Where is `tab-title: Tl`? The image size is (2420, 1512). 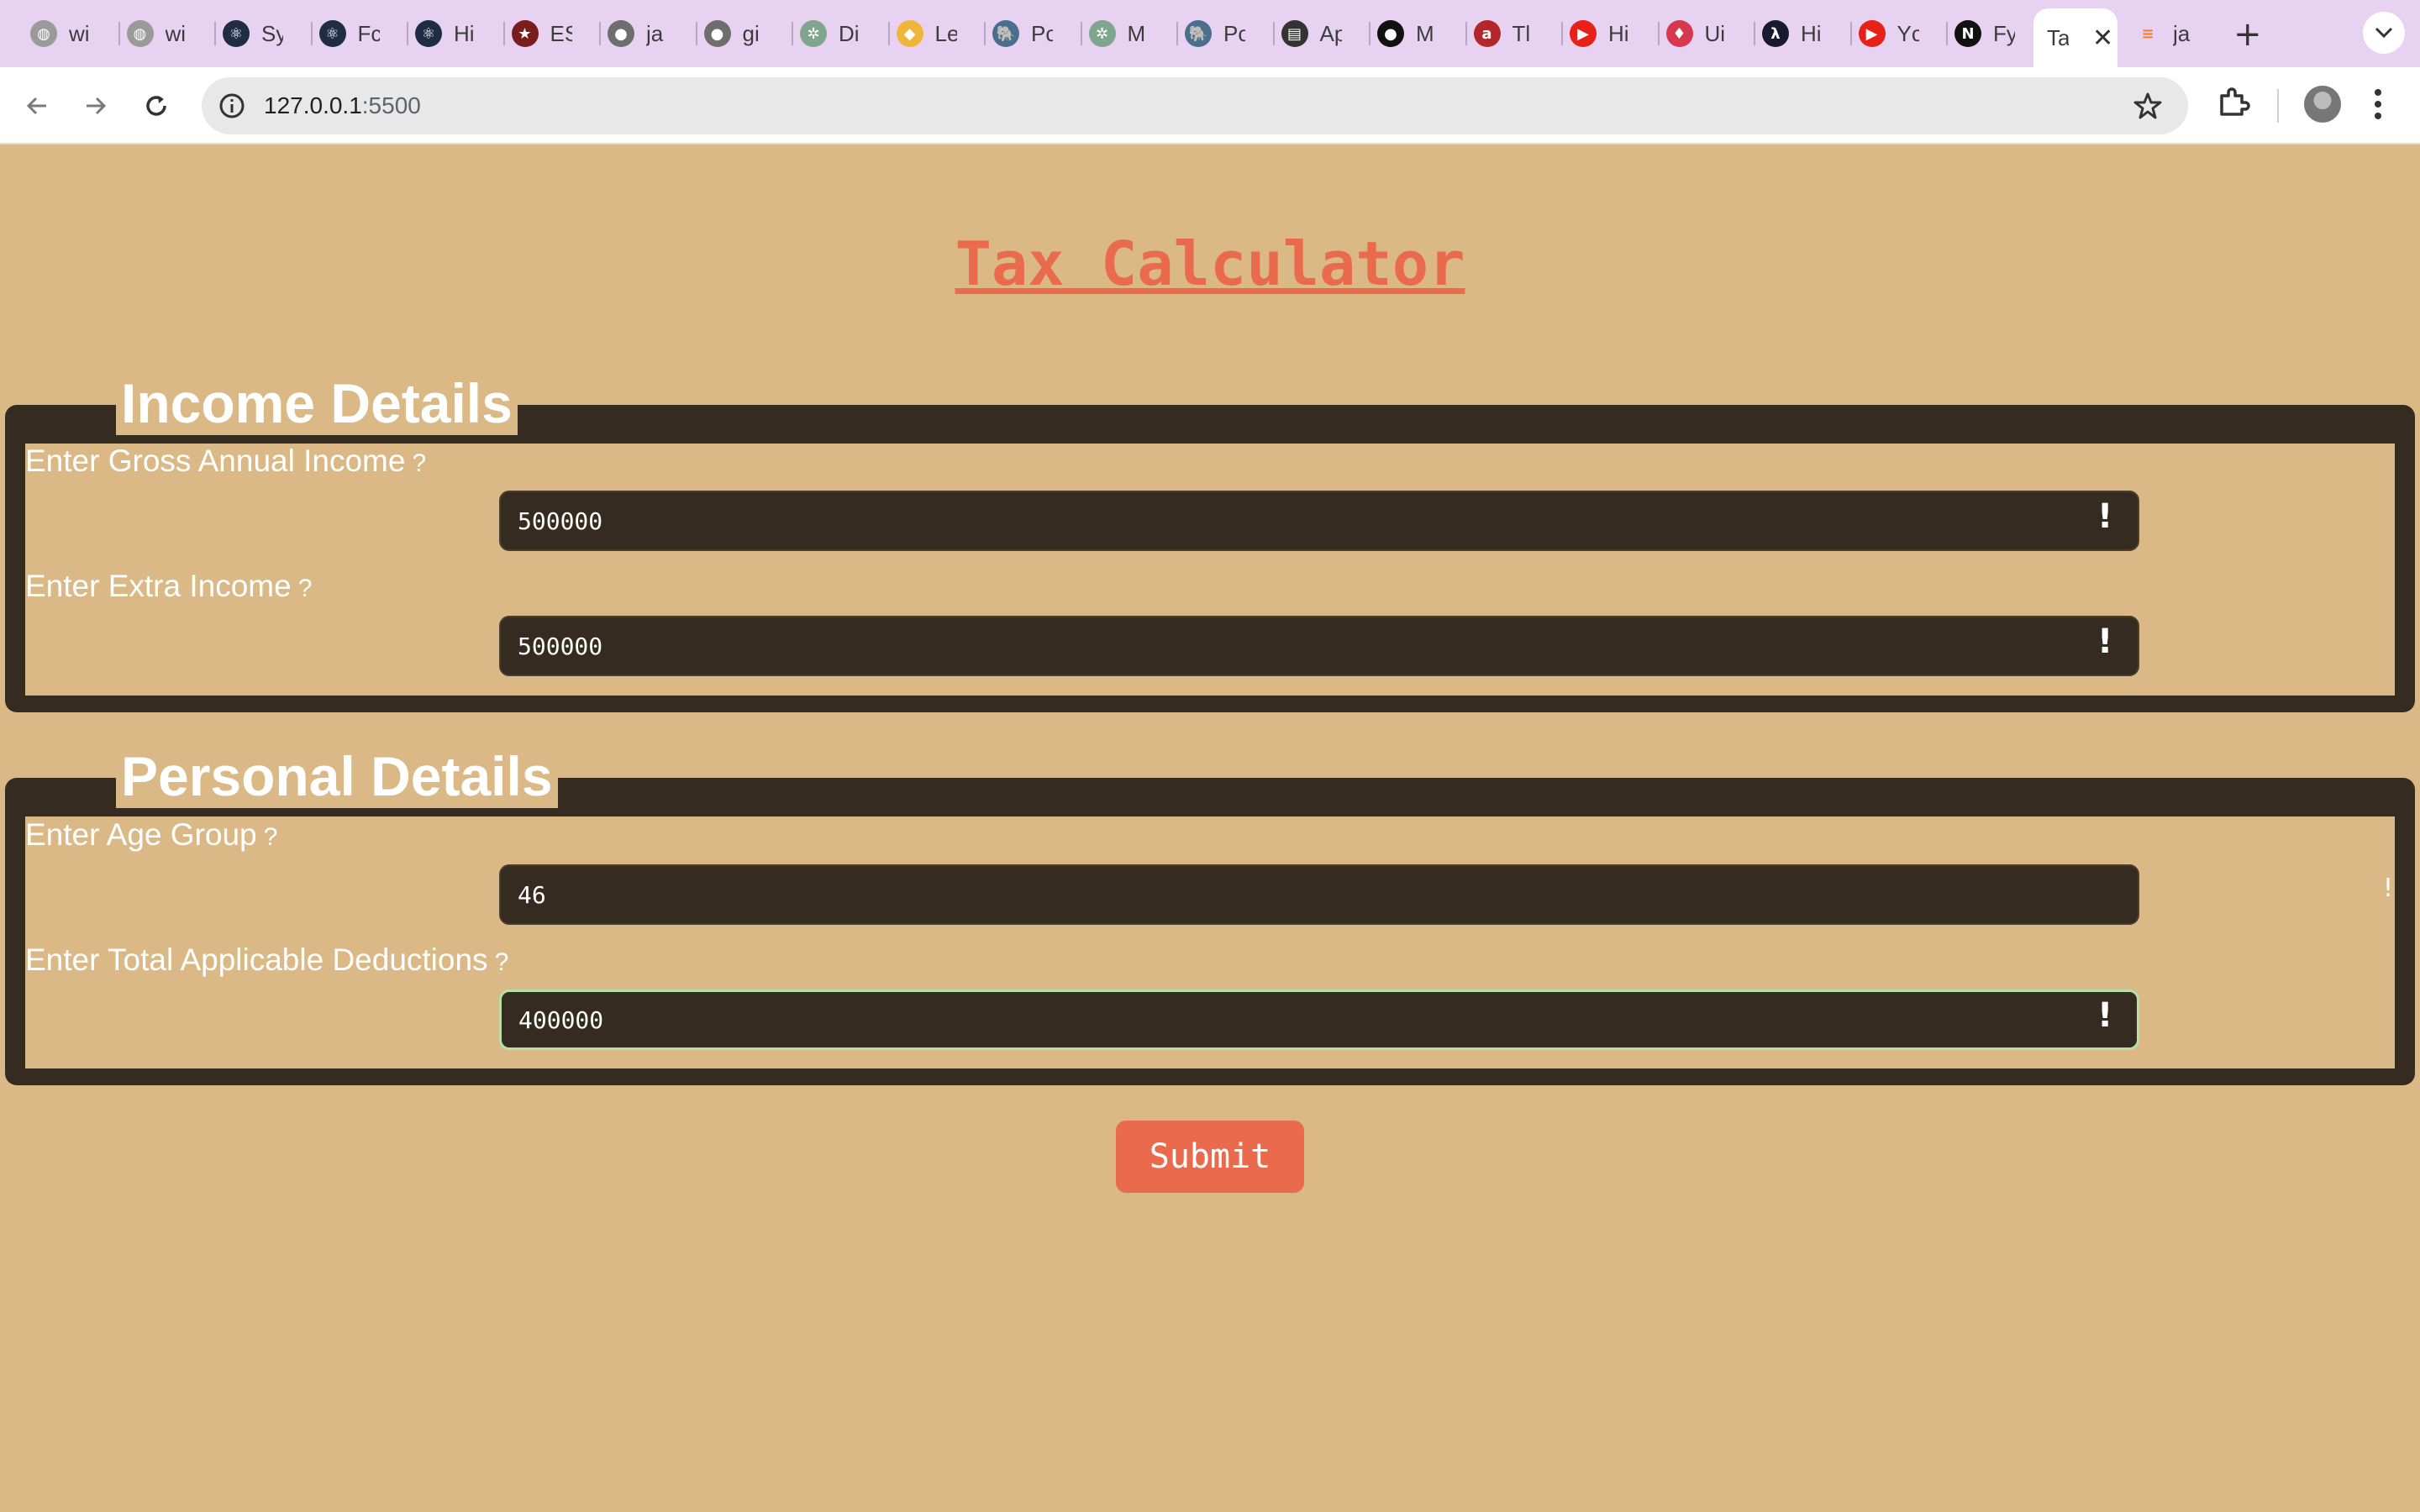 tab-title: Tl is located at coordinates (1522, 33).